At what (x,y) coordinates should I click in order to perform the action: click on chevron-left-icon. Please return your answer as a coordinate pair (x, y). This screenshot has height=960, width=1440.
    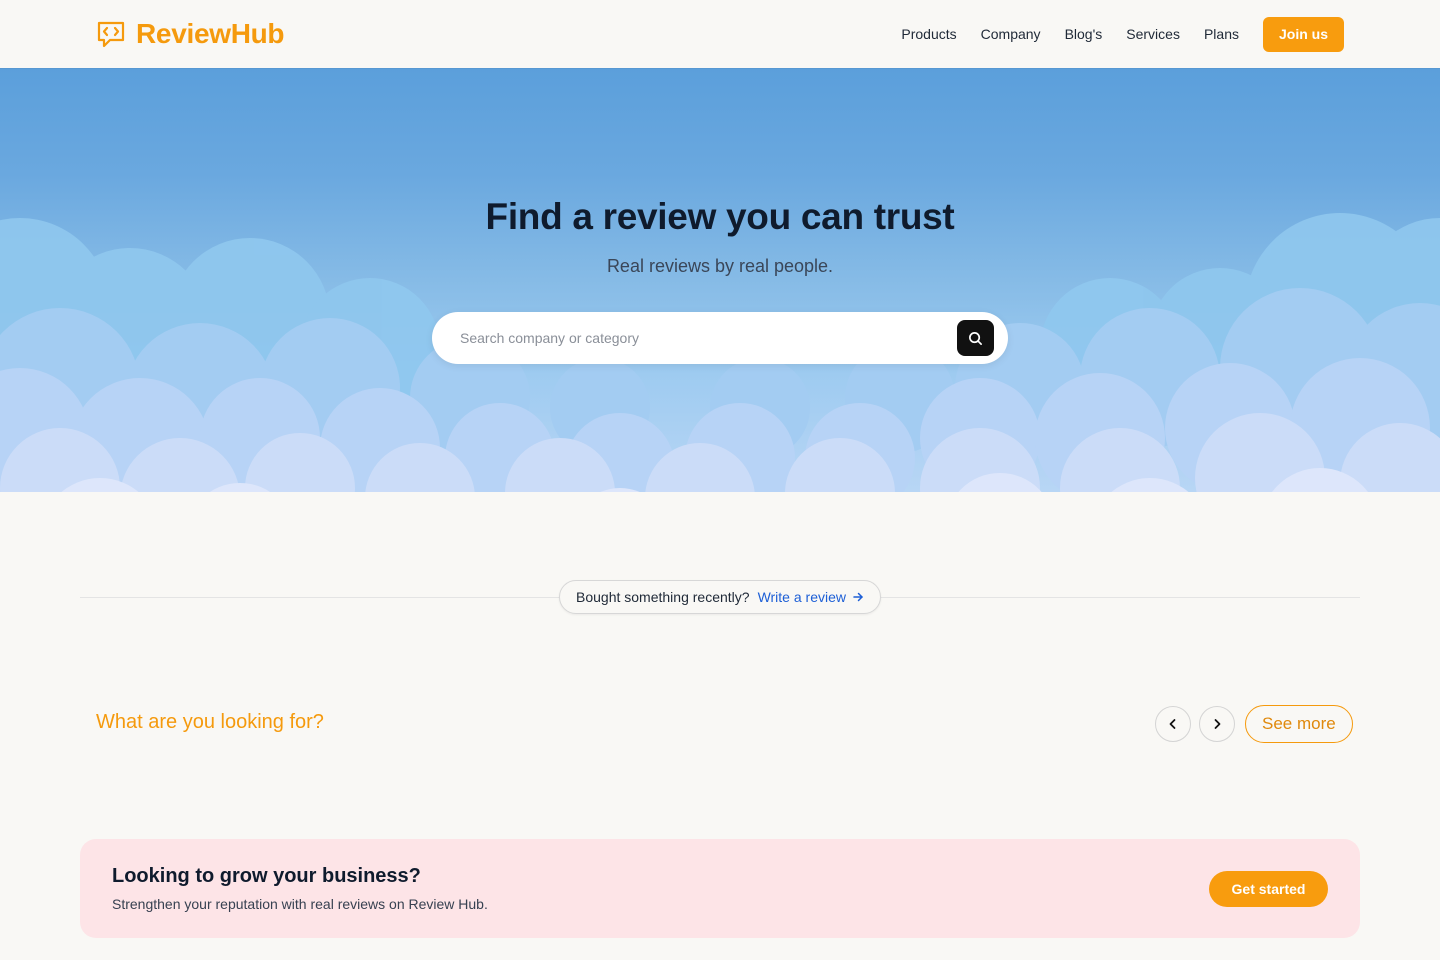
    Looking at the image, I should click on (1173, 724).